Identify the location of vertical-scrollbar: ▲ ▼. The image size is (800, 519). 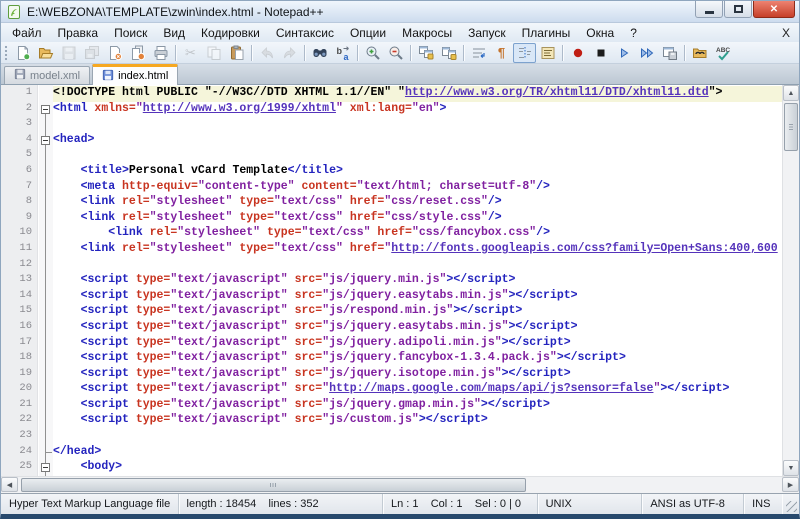
(790, 280).